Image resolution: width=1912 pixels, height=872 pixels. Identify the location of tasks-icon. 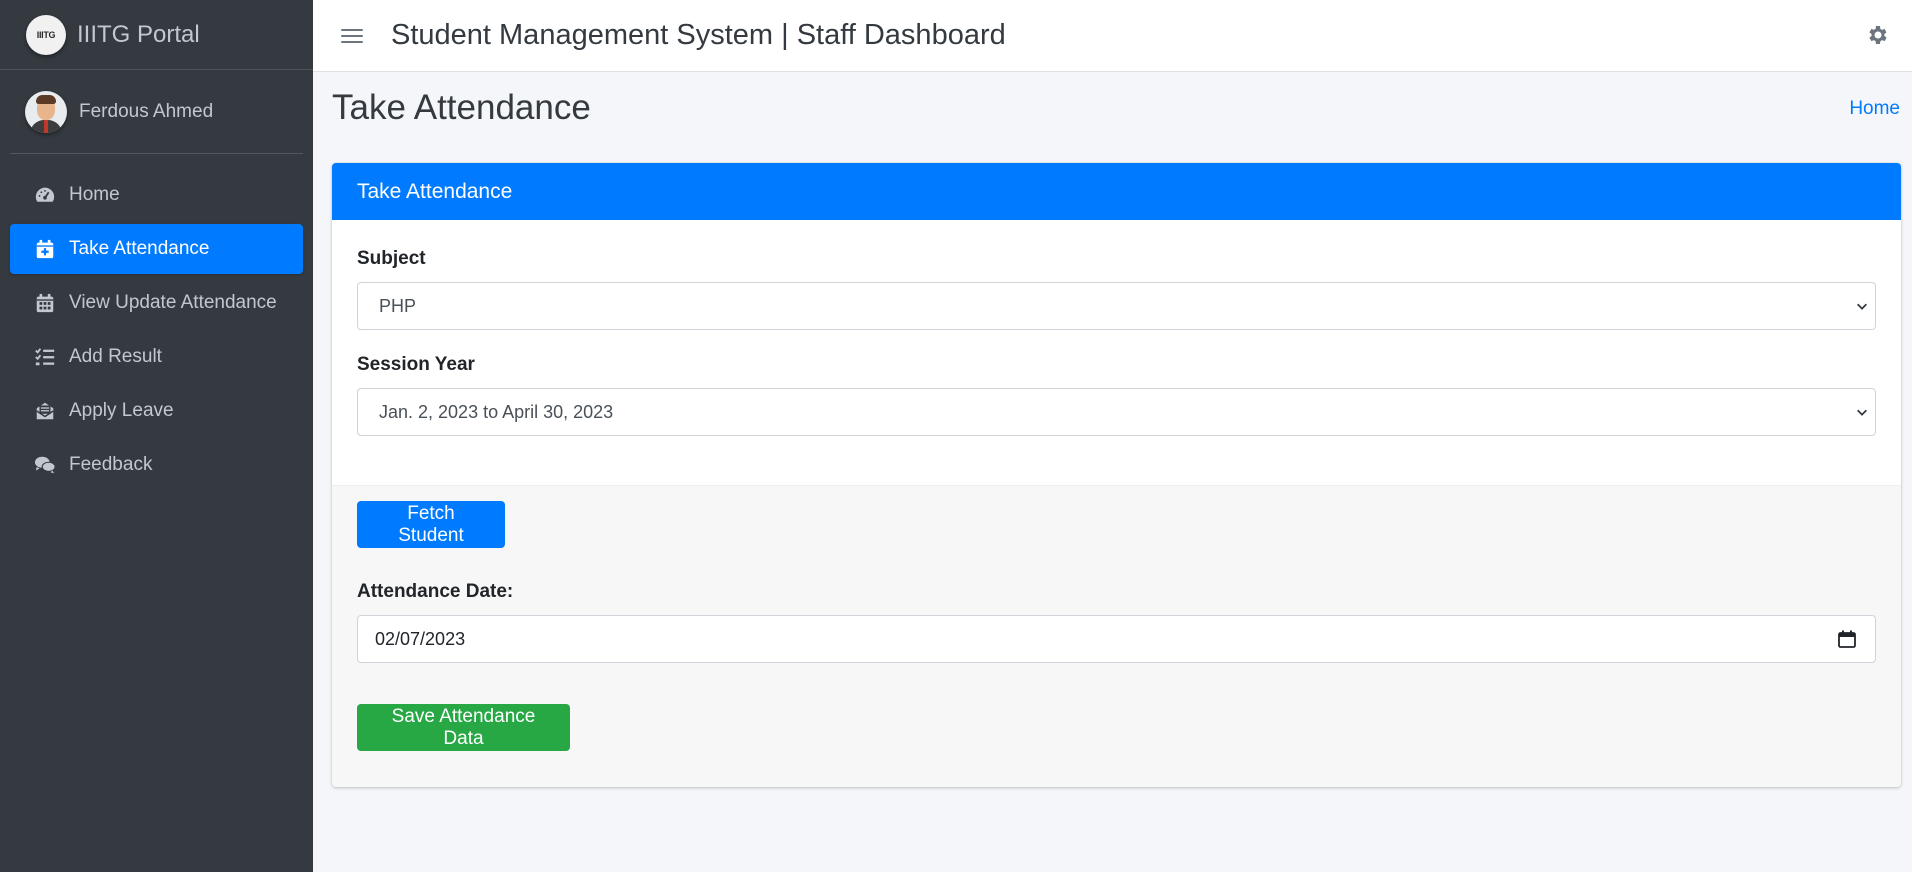
(45, 357).